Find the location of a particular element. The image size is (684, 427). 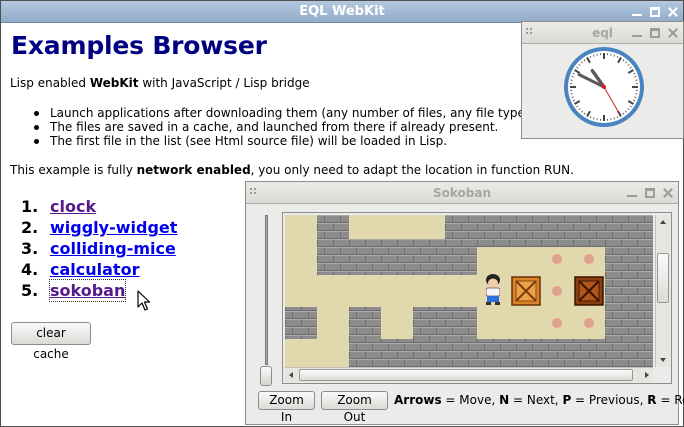

list-item: 4. calculator is located at coordinates (80, 269).